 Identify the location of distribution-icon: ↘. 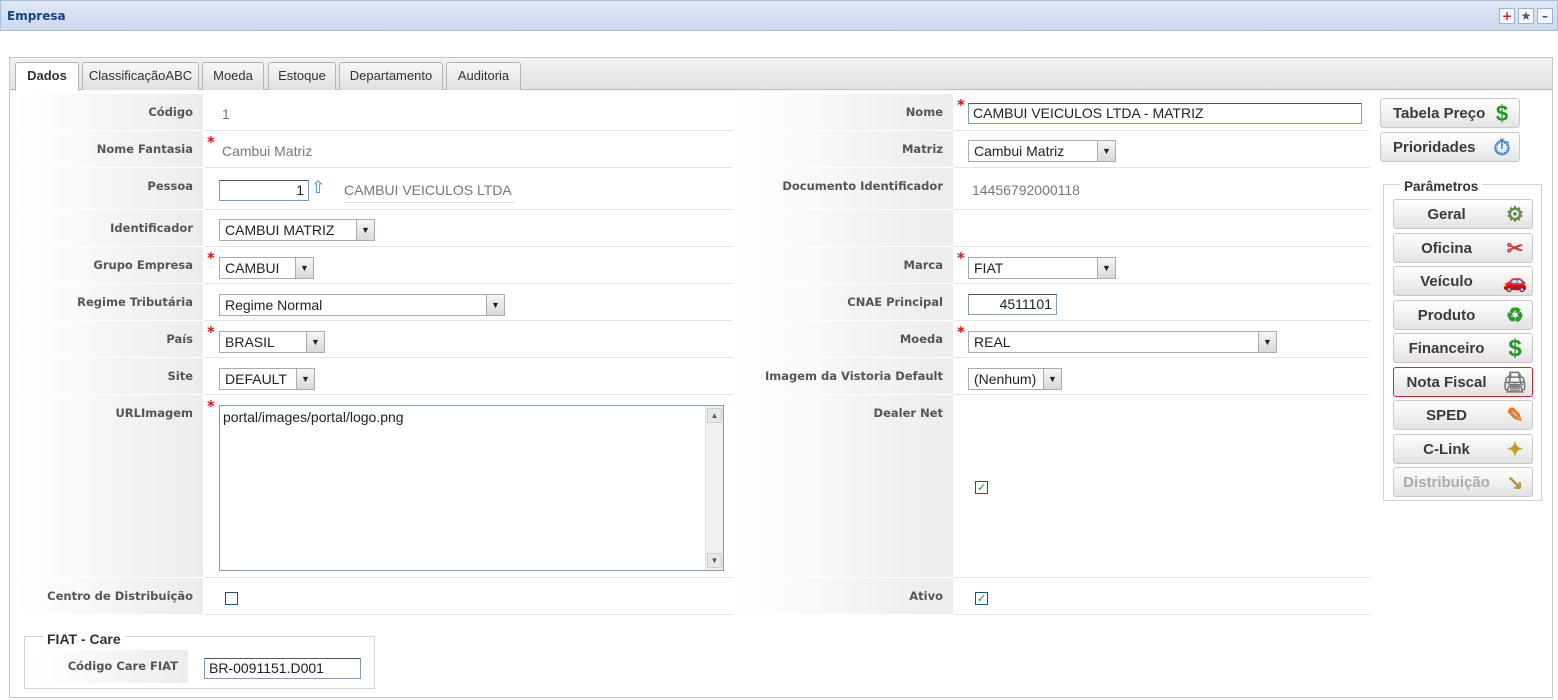
(1515, 483).